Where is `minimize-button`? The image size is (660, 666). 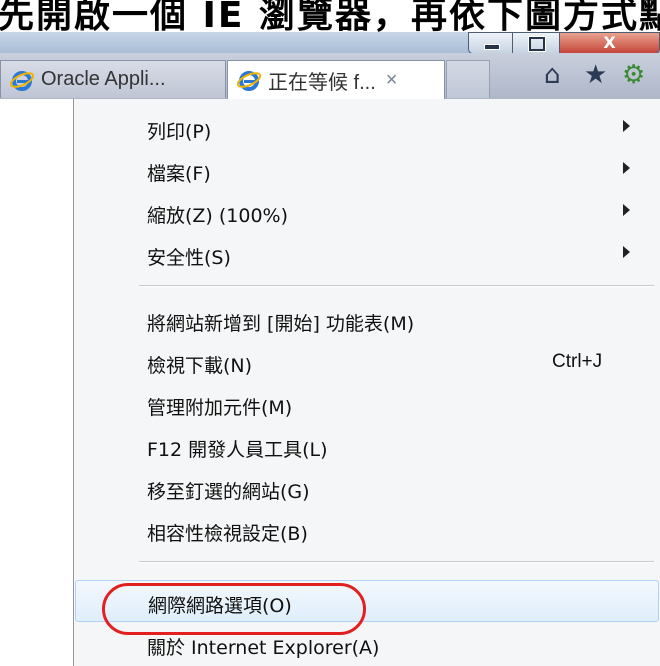 minimize-button is located at coordinates (490, 43).